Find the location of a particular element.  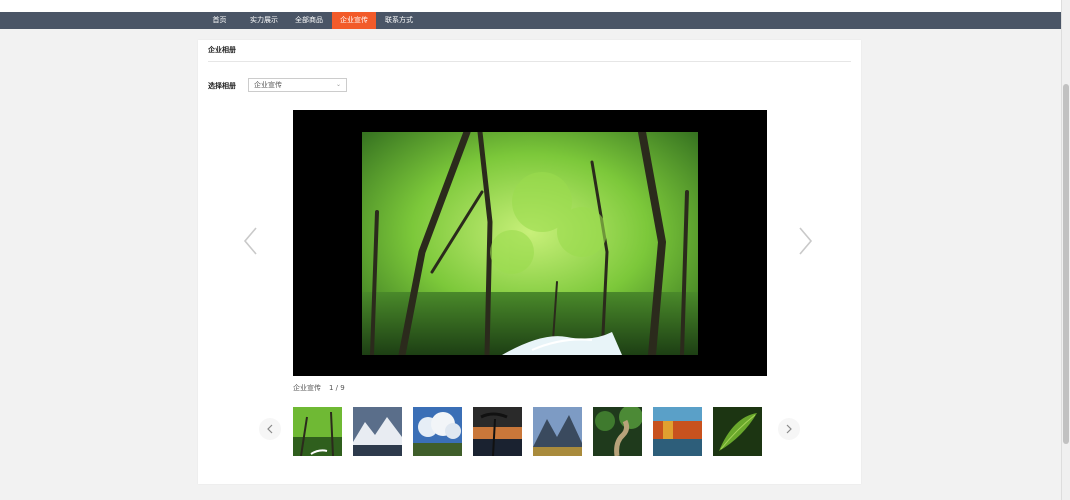

thumbs-prev-button is located at coordinates (270, 429).